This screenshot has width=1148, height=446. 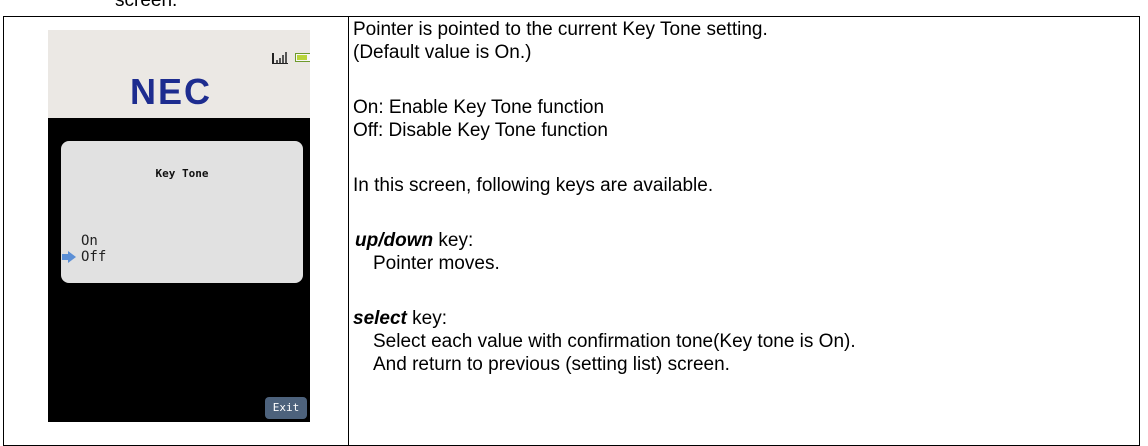 I want to click on status-header: NEC, so click(x=179, y=74).